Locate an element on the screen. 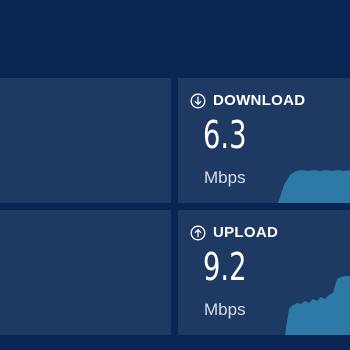  download-speed-value: 6.3 is located at coordinates (225, 135).